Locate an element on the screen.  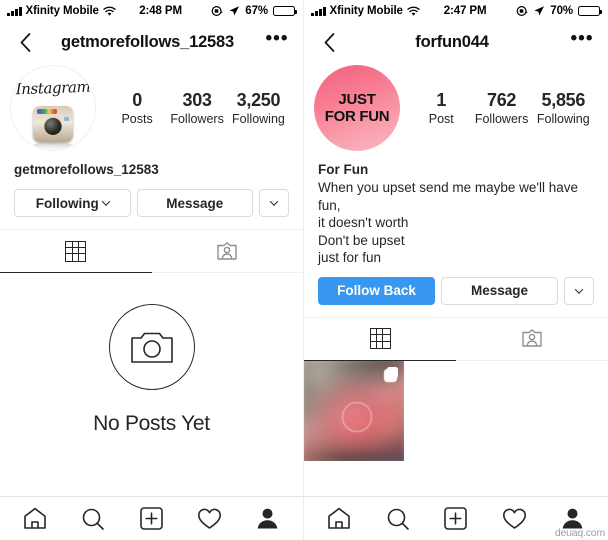
stat-posts: 0 Posts is located at coordinates (137, 108).